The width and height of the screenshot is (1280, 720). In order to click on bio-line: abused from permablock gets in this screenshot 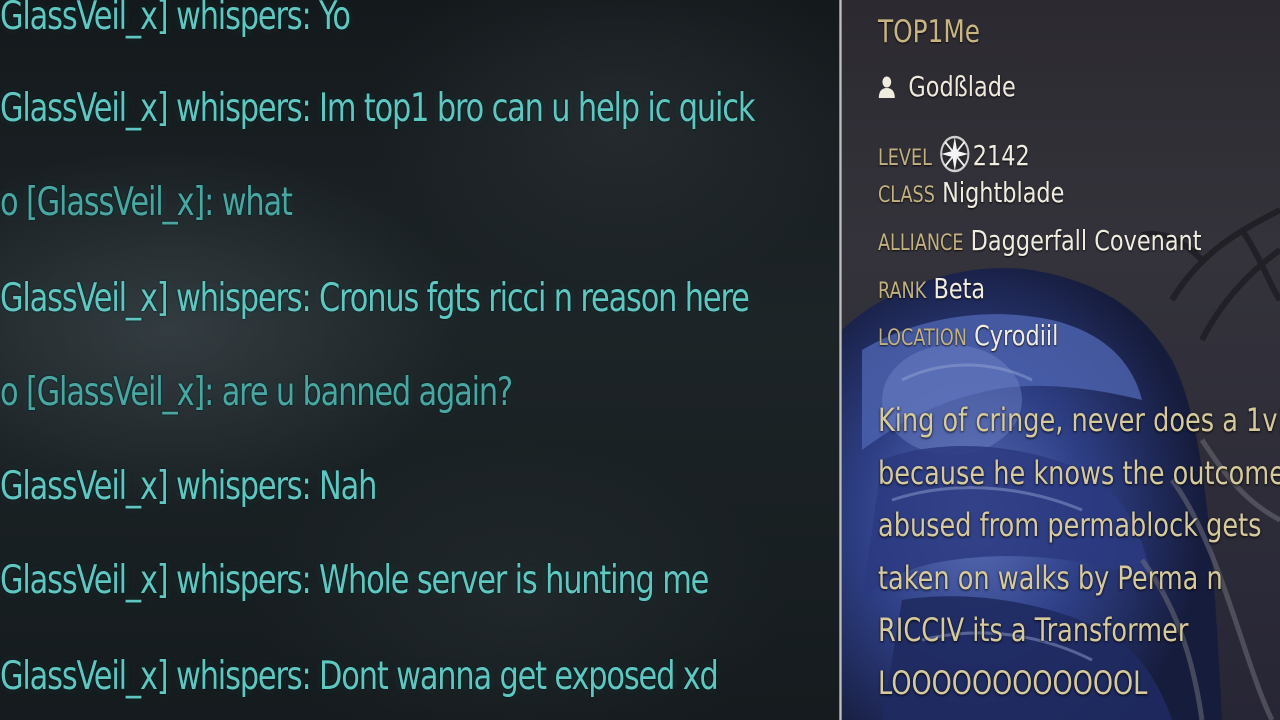, I will do `click(1070, 525)`.